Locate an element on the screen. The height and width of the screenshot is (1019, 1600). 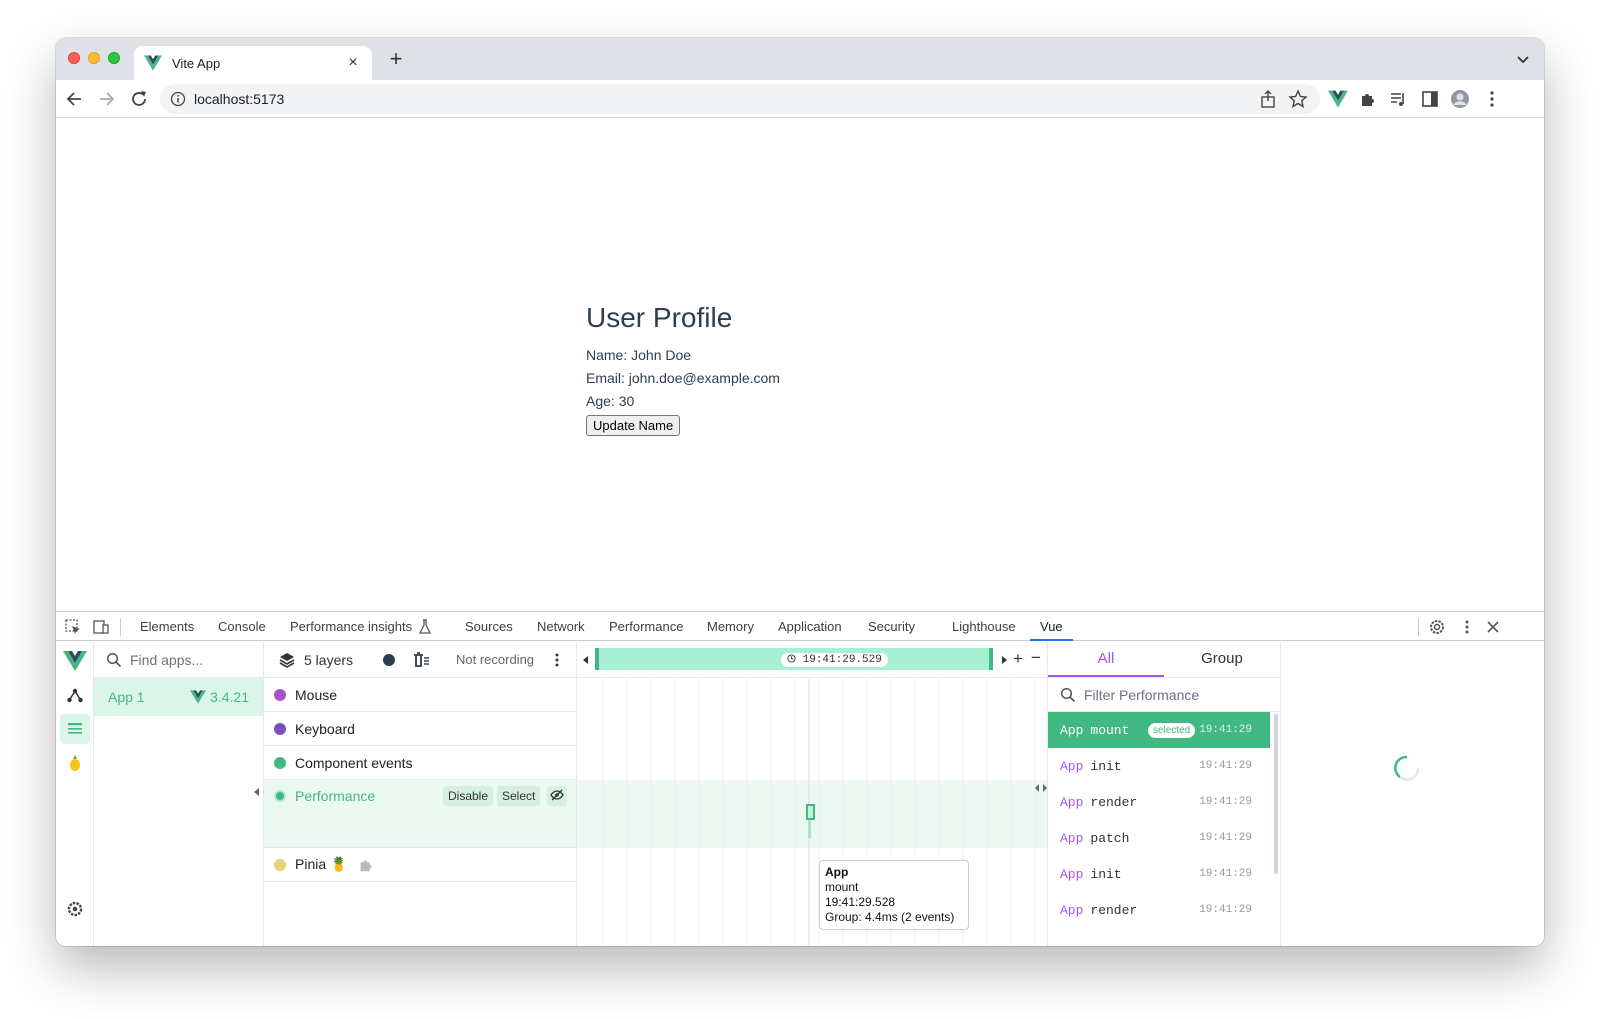
layers-count: 5 layers is located at coordinates (328, 660).